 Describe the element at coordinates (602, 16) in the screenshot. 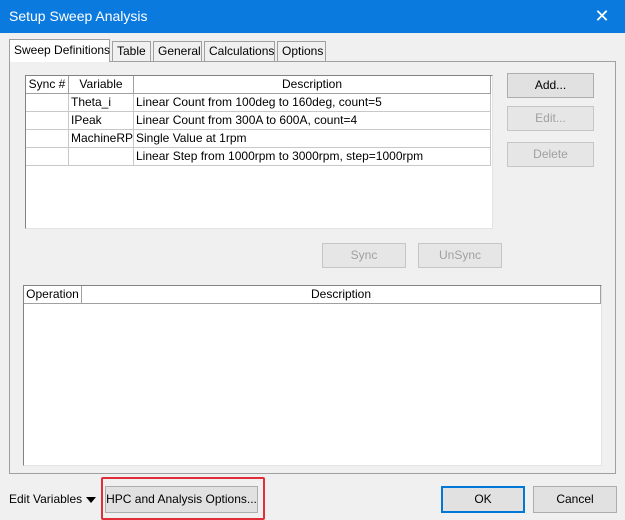

I see `close-icon: ✕` at that location.